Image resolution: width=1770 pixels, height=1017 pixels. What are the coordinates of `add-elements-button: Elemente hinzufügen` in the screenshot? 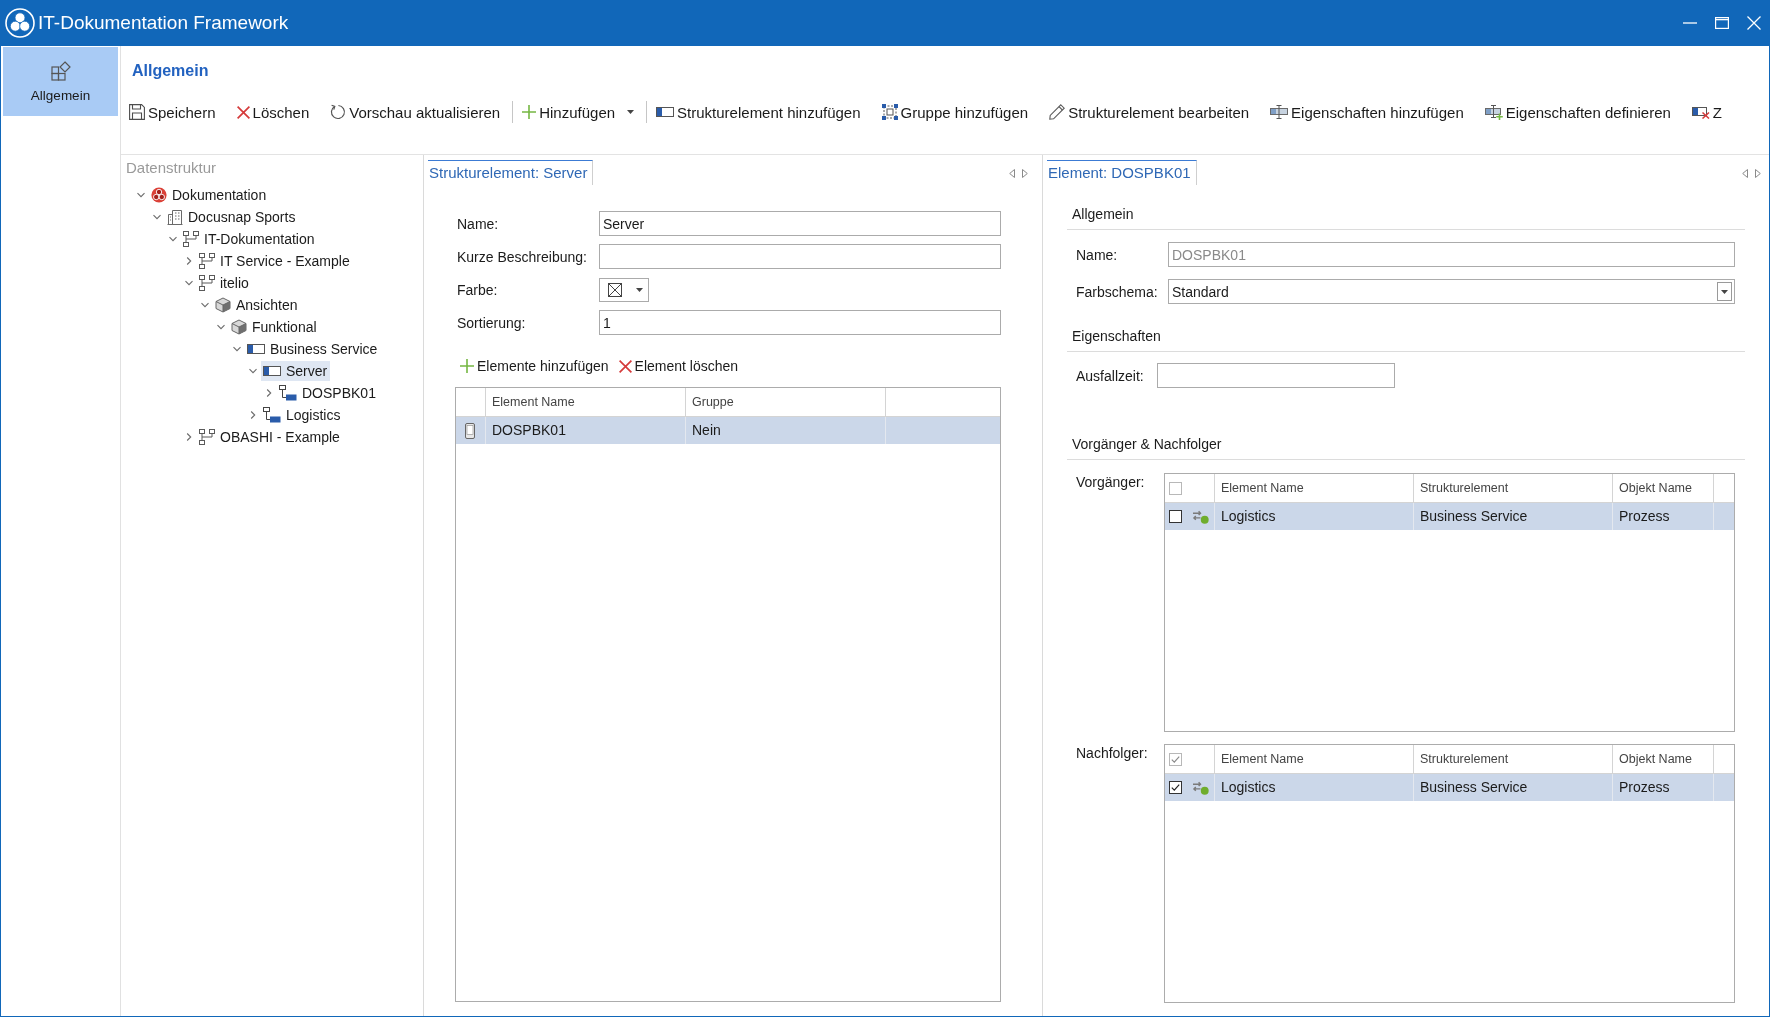 It's located at (534, 366).